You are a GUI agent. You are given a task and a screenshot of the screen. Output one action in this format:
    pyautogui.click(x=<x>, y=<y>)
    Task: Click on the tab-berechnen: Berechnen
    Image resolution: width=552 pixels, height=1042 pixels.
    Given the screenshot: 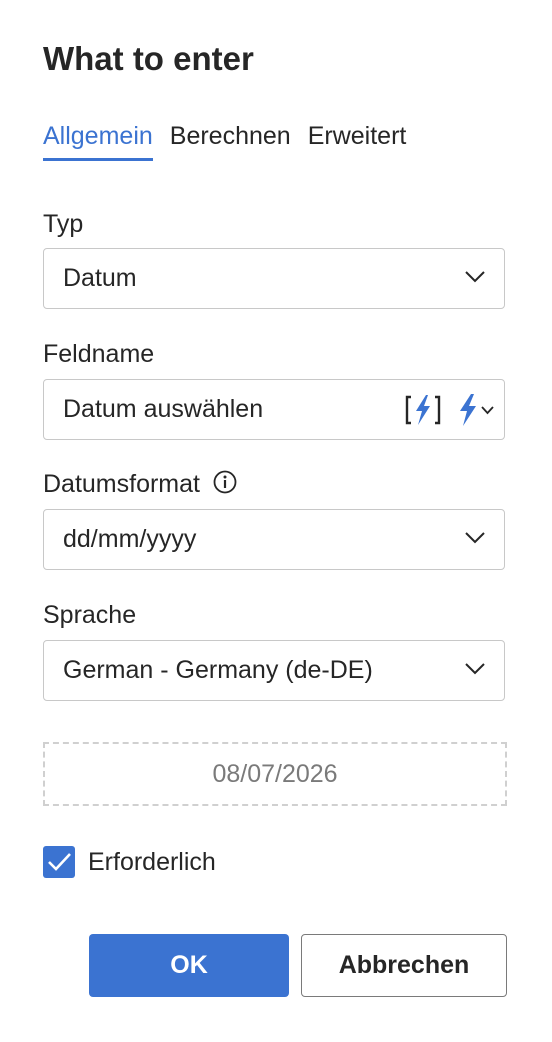 What is the action you would take?
    pyautogui.click(x=230, y=141)
    